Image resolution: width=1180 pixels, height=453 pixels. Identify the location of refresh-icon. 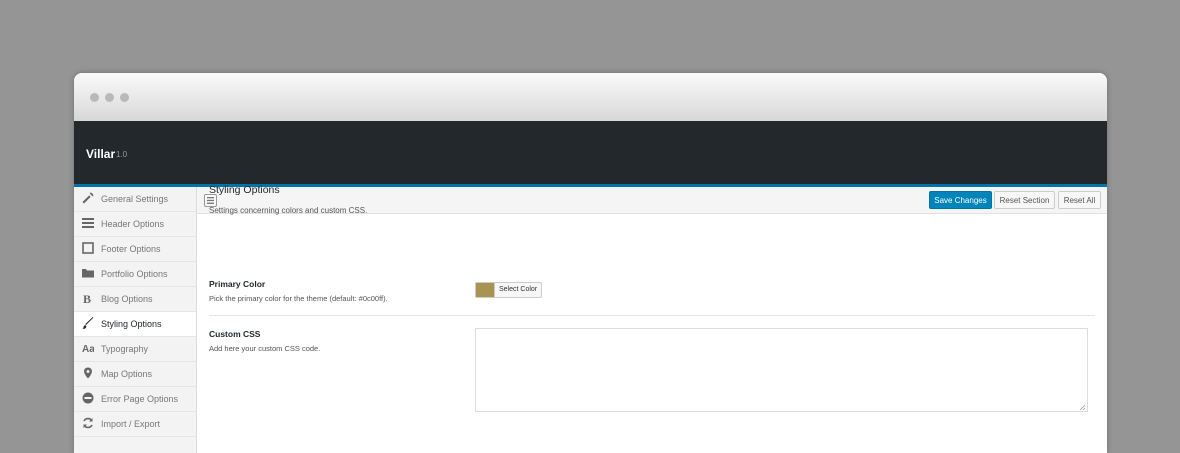
(88, 423).